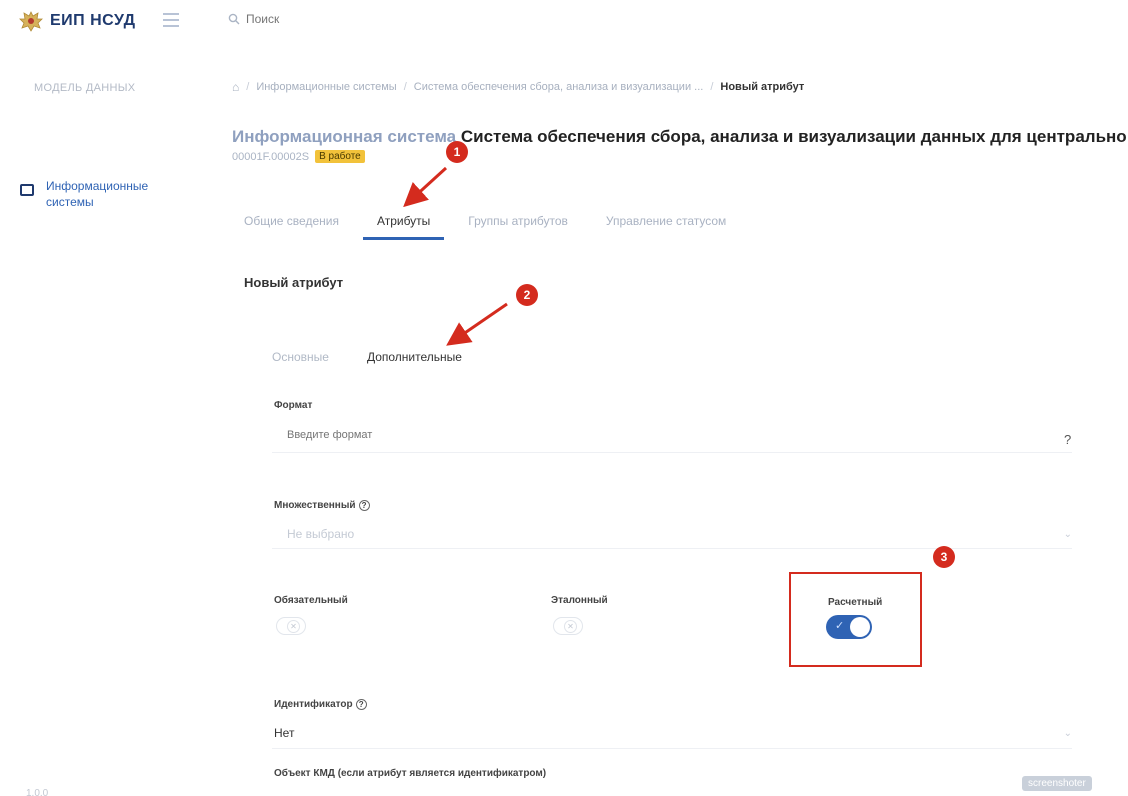 Image resolution: width=1128 pixels, height=796 pixels. I want to click on window-icon, so click(27, 190).